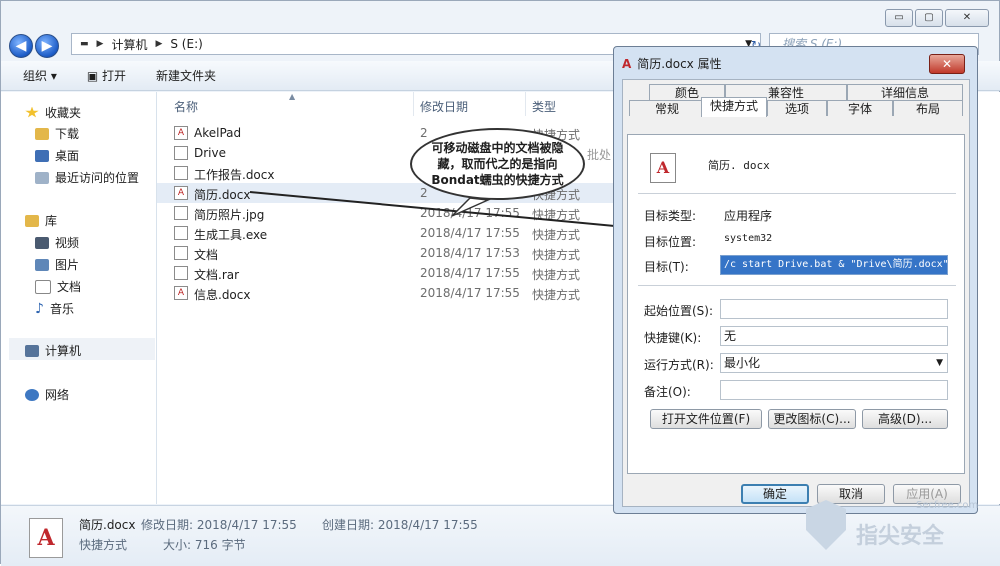  What do you see at coordinates (497, 148) in the screenshot?
I see `callout-line: 可移动磁盘中的文档被隐` at bounding box center [497, 148].